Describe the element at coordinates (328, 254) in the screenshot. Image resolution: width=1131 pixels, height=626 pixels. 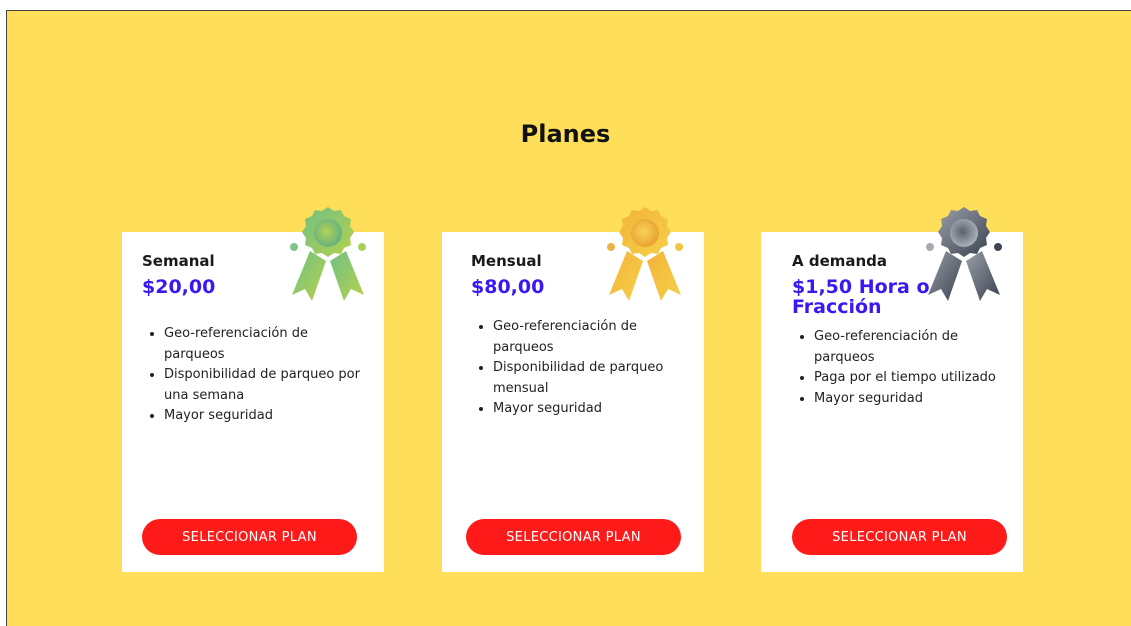
I see `green-award-ribbon-icon` at that location.